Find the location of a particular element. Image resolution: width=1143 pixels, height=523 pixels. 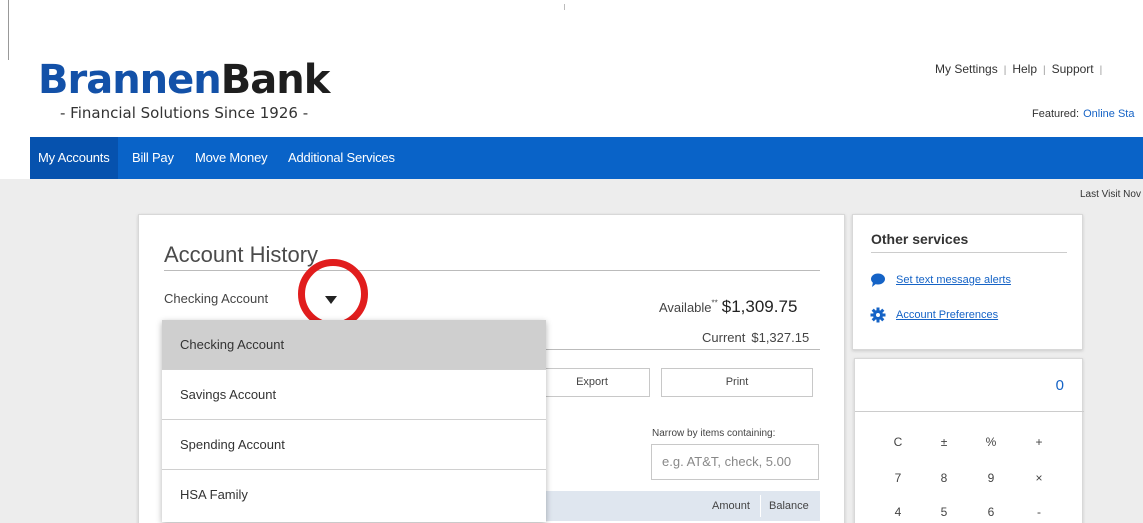

available-balance: Available** $1,309.75 is located at coordinates (728, 307).